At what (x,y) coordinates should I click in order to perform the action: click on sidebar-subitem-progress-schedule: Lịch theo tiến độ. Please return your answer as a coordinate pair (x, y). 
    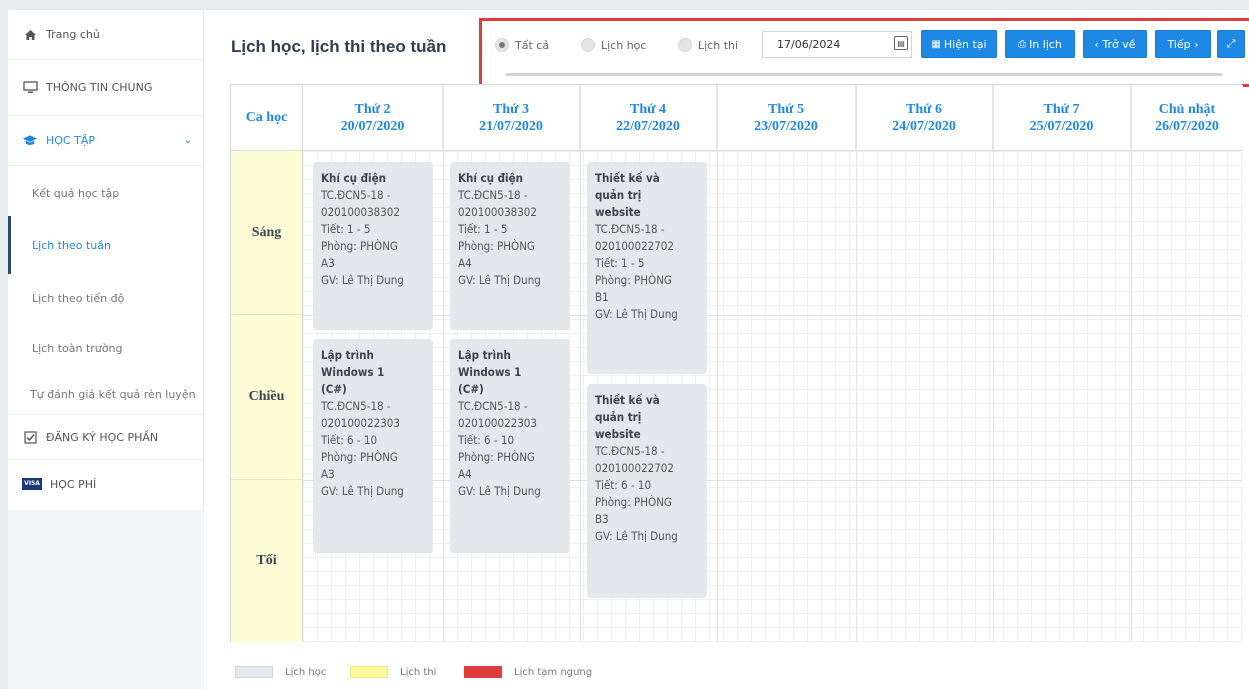
    Looking at the image, I should click on (106, 298).